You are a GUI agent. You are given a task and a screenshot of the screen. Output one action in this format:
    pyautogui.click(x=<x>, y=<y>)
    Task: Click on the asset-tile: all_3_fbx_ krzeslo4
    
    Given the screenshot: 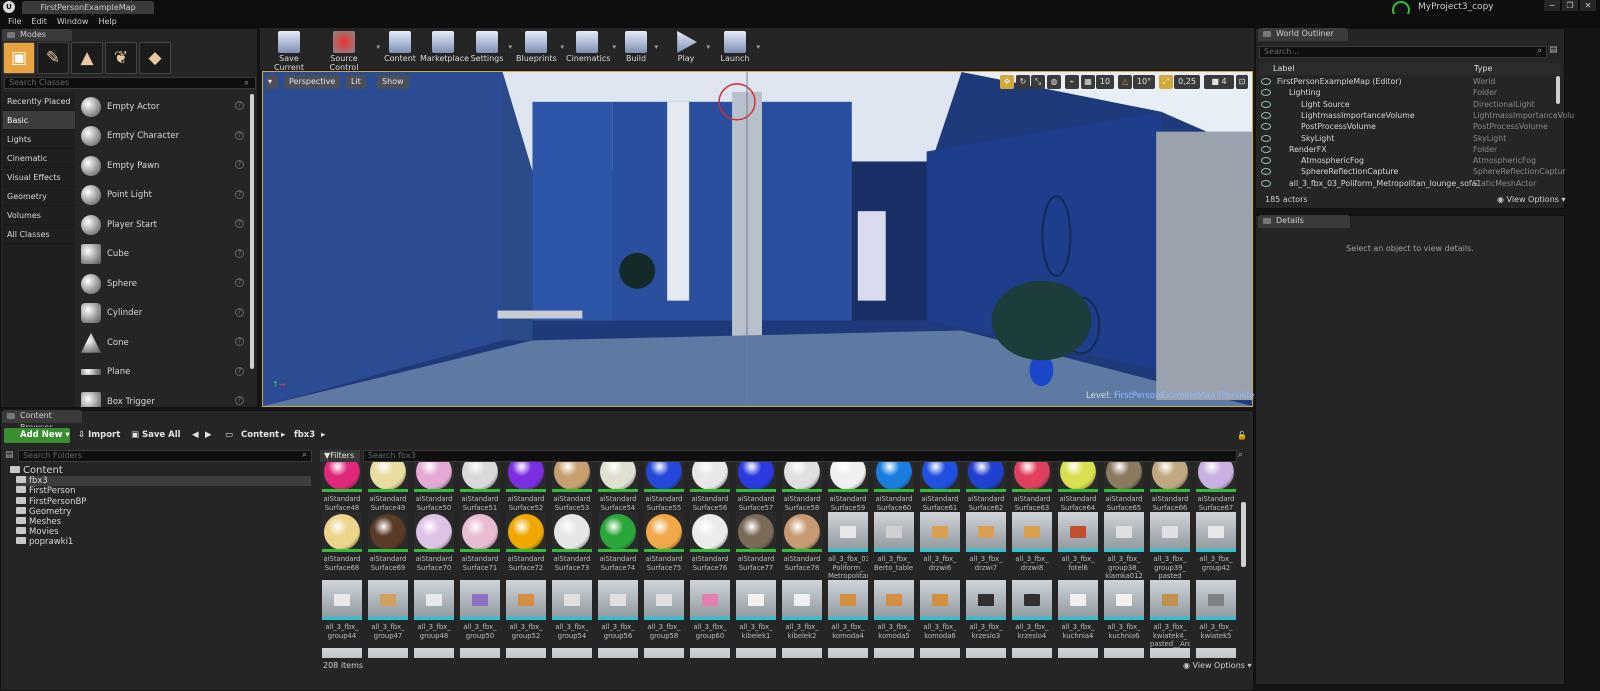 What is the action you would take?
    pyautogui.click(x=1032, y=614)
    